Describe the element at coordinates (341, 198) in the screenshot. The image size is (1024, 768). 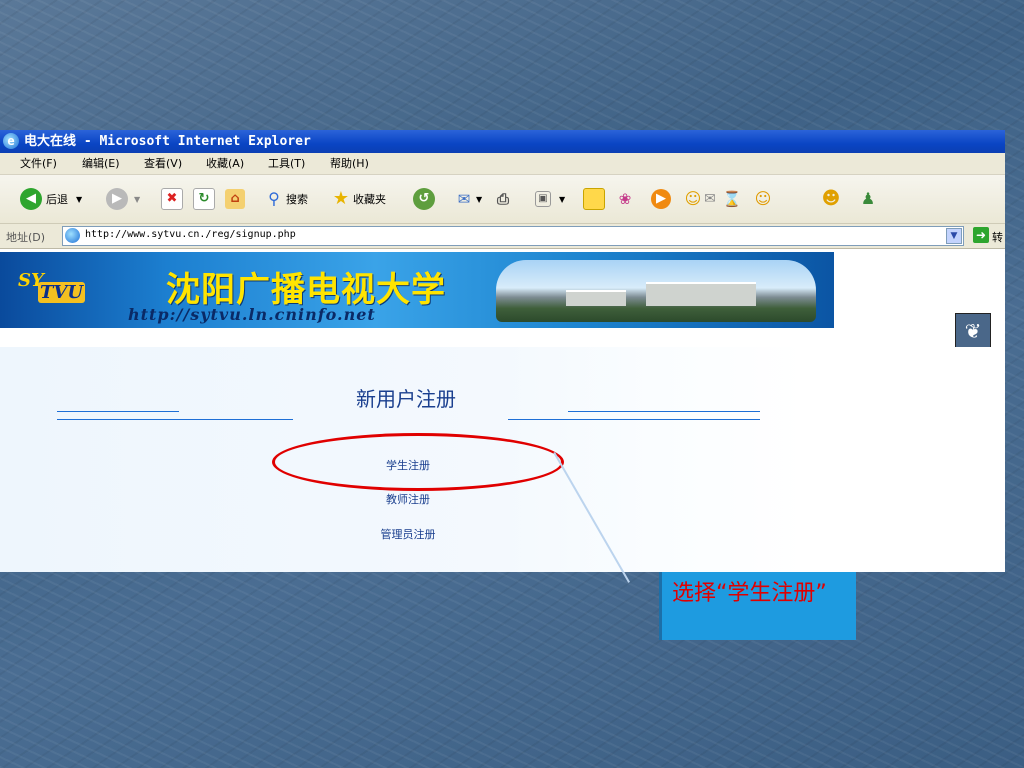
I see `star-icon: ★` at that location.